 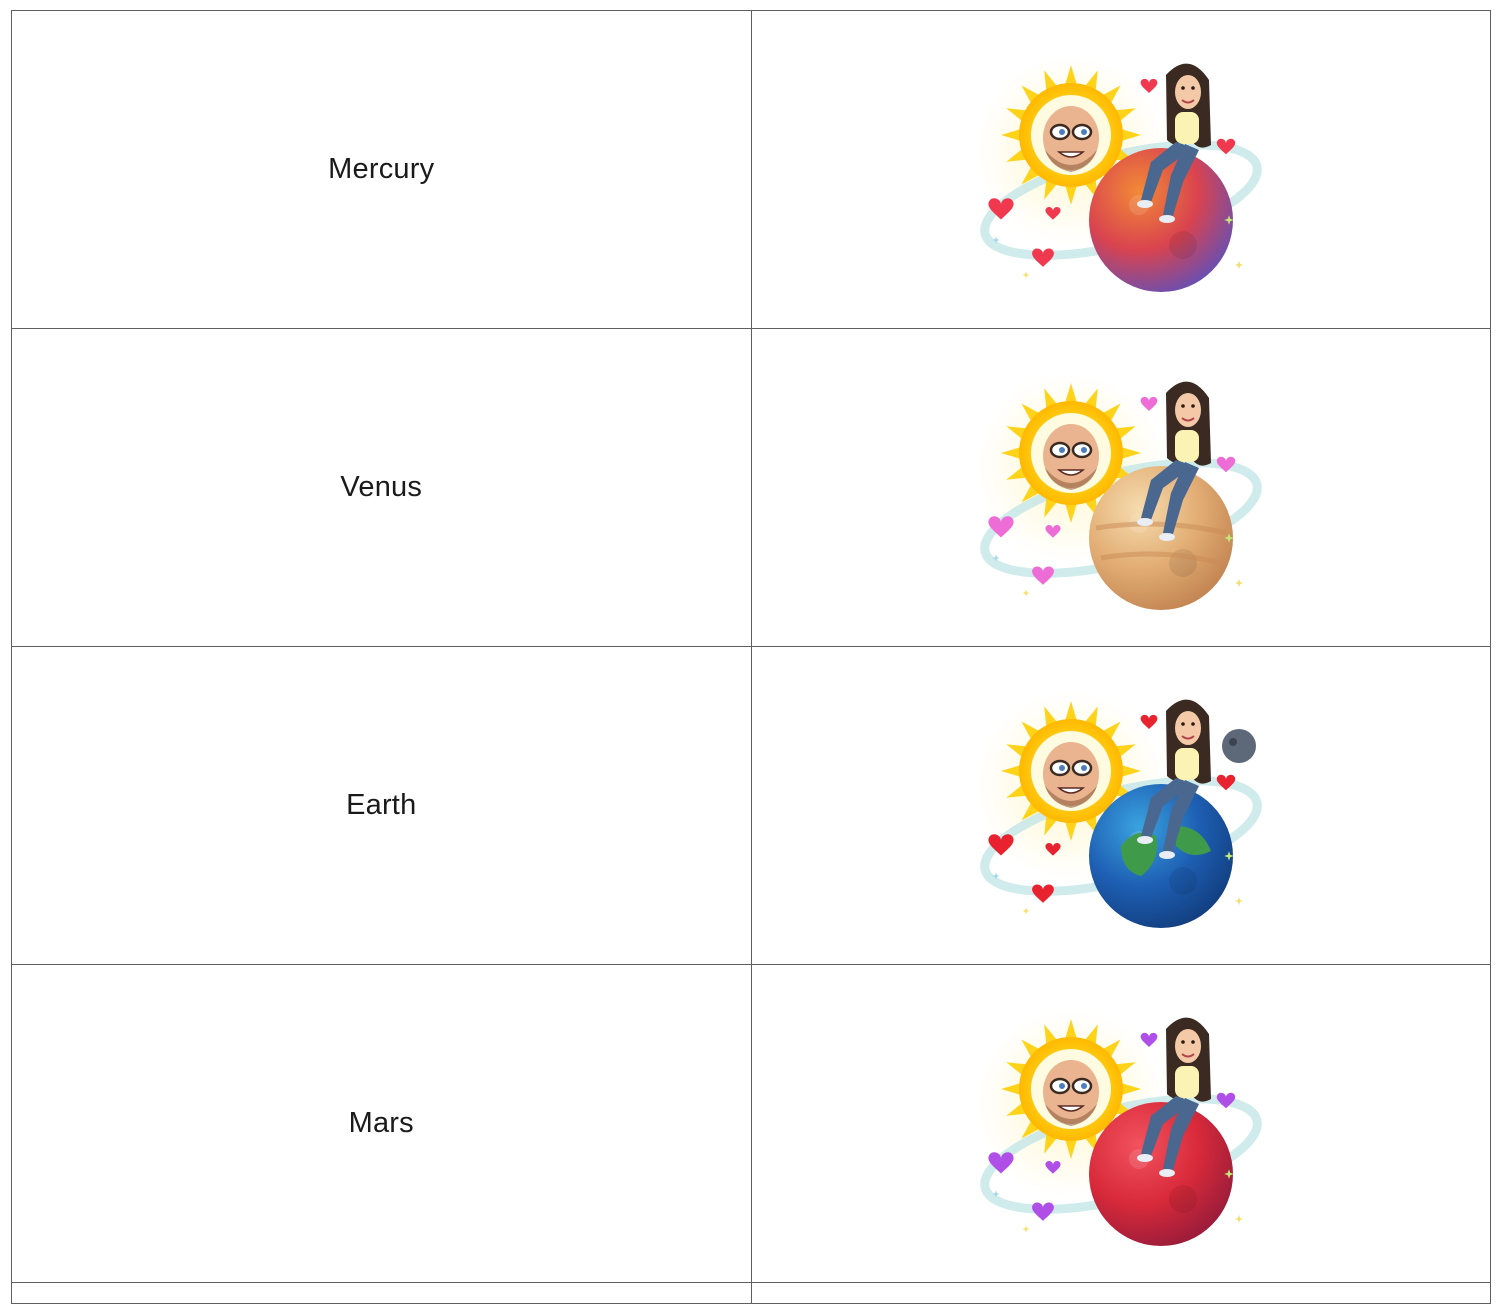 I want to click on venus-sticker-icon, so click(x=1118, y=491).